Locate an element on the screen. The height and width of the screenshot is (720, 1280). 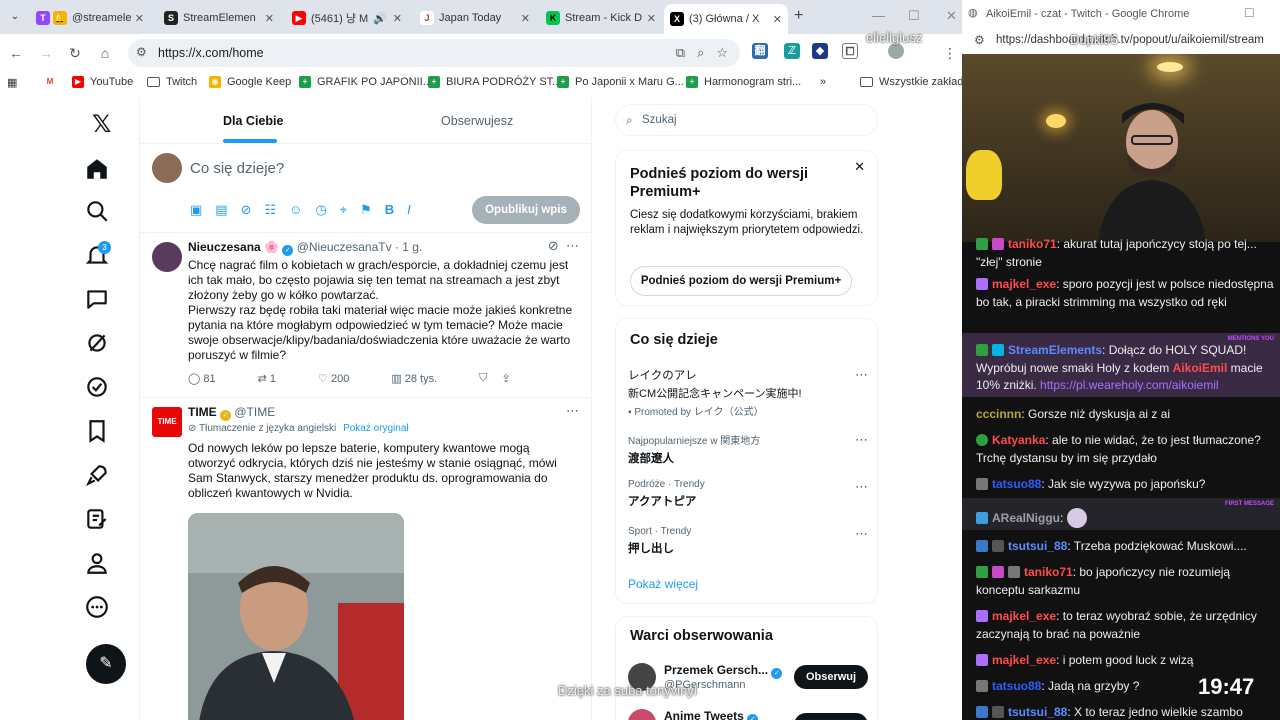
follow-suggestion: Anime Tweets ✓ is located at coordinates (748, 713).